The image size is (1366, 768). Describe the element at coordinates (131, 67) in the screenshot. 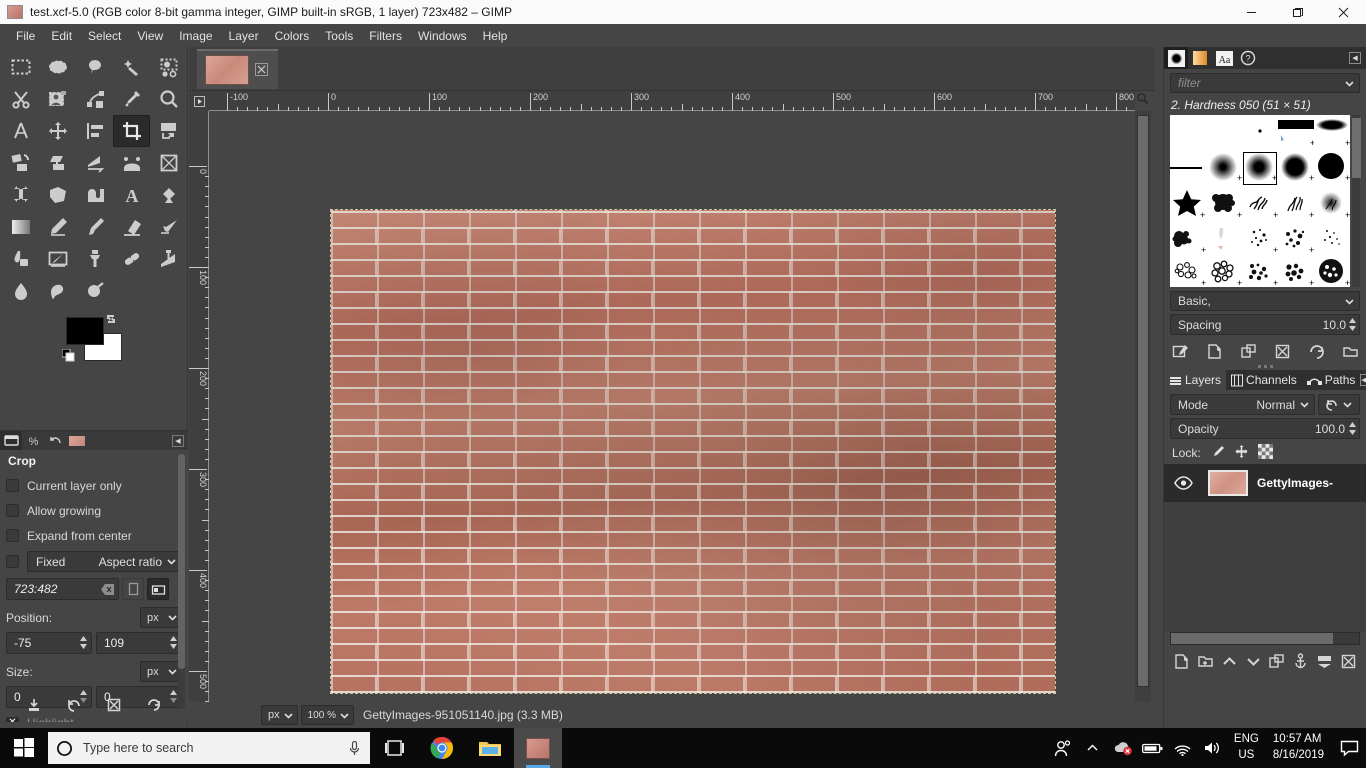

I see `tool-fuzzy-select` at that location.